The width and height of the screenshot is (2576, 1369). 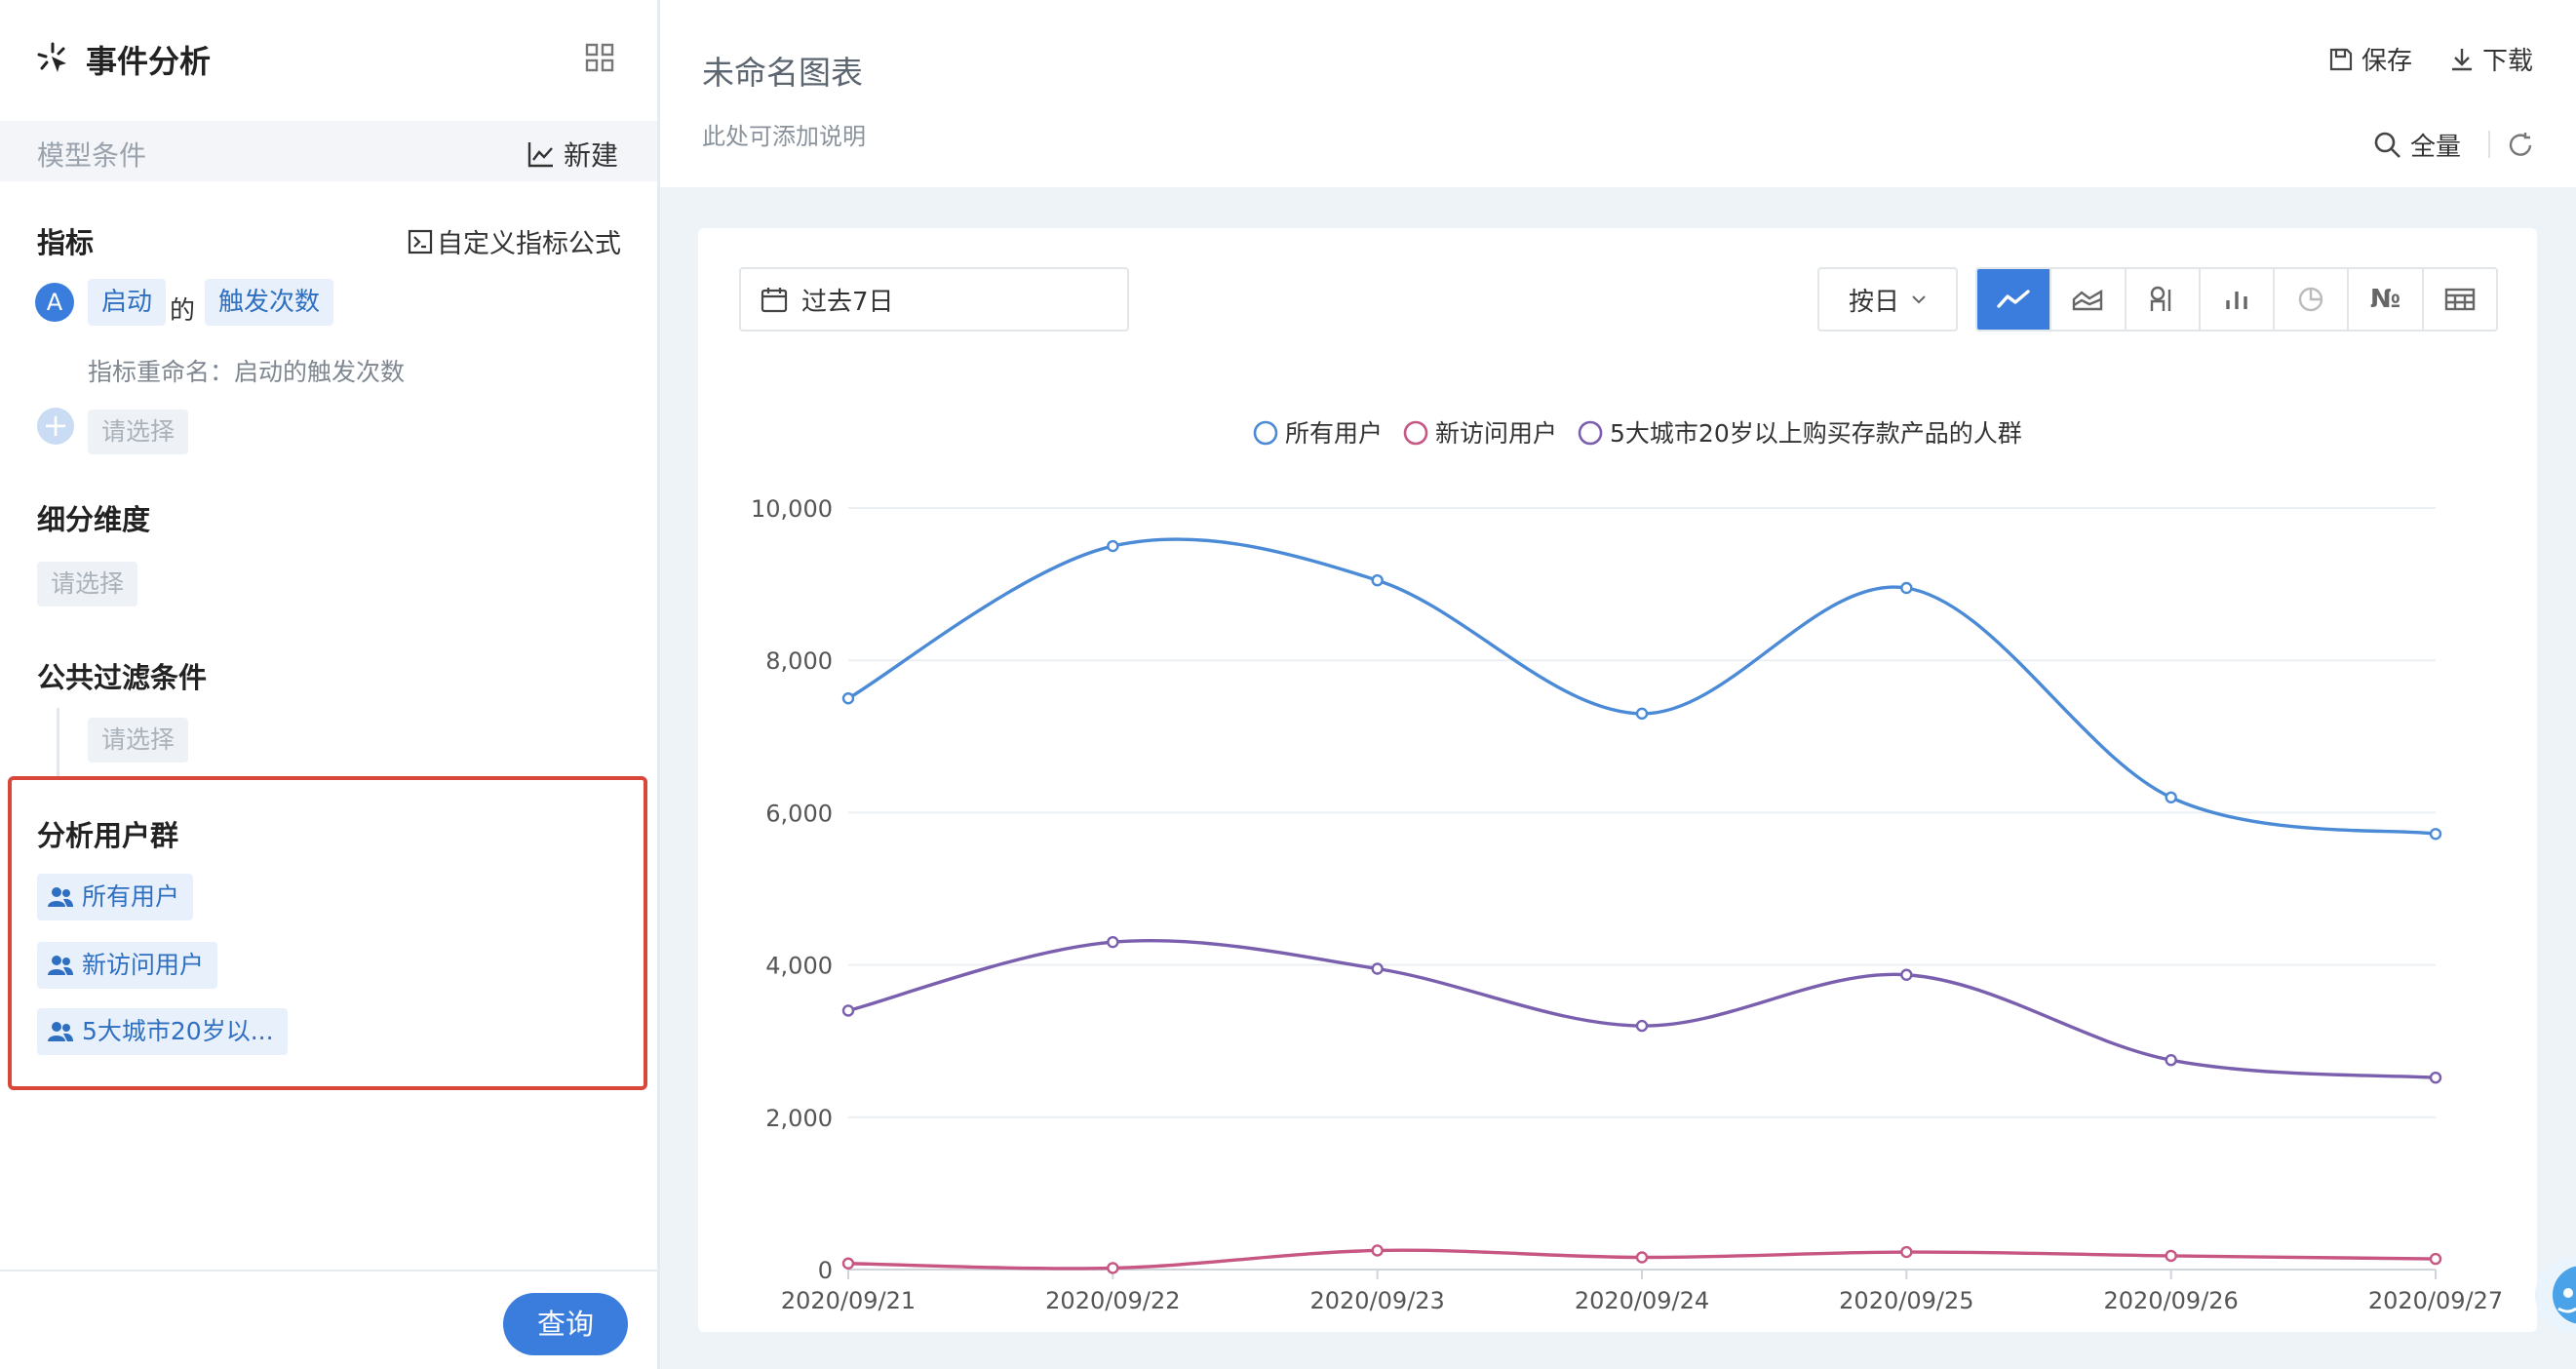 I want to click on x-tick-label: 2020/09/21, so click(x=848, y=1300).